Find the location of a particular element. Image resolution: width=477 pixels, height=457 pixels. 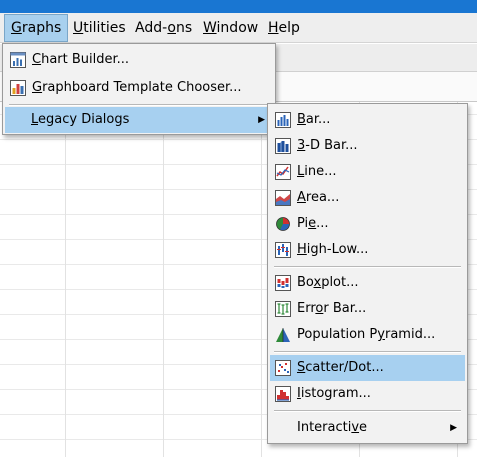

menu-add-ons: Add-ons is located at coordinates (163, 28).